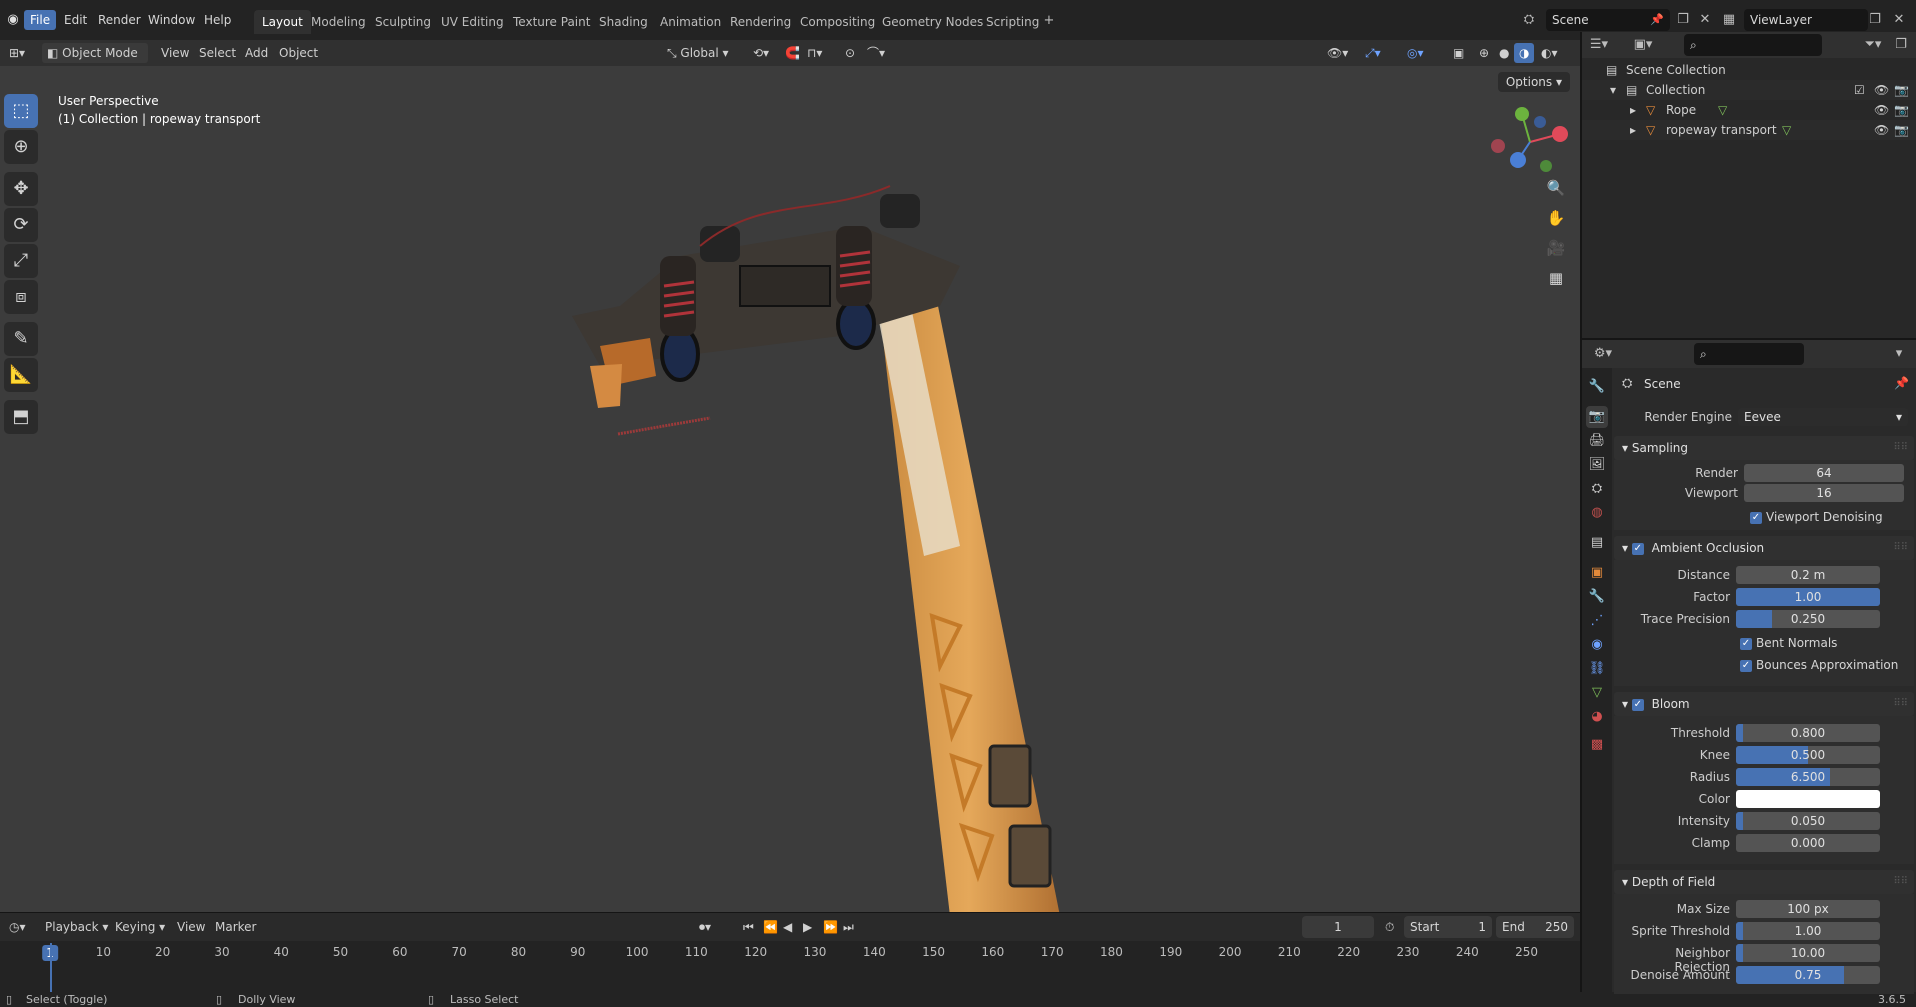  Describe the element at coordinates (1764, 882) in the screenshot. I see `dof-panel-header: ▾ Depth of Field ⠿⠿` at that location.